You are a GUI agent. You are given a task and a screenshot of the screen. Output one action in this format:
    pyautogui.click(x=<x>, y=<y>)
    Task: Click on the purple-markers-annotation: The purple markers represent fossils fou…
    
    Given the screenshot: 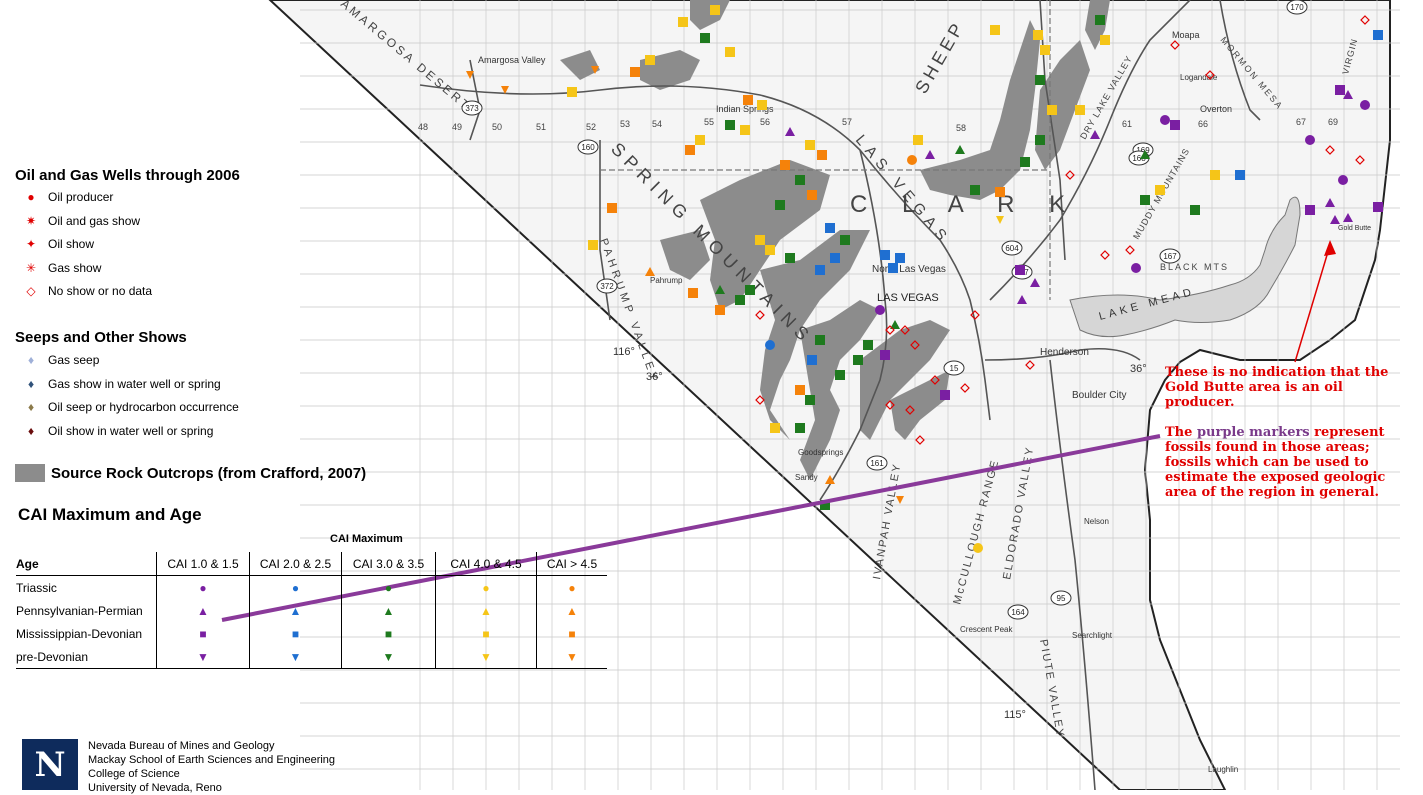 What is the action you would take?
    pyautogui.click(x=1287, y=462)
    